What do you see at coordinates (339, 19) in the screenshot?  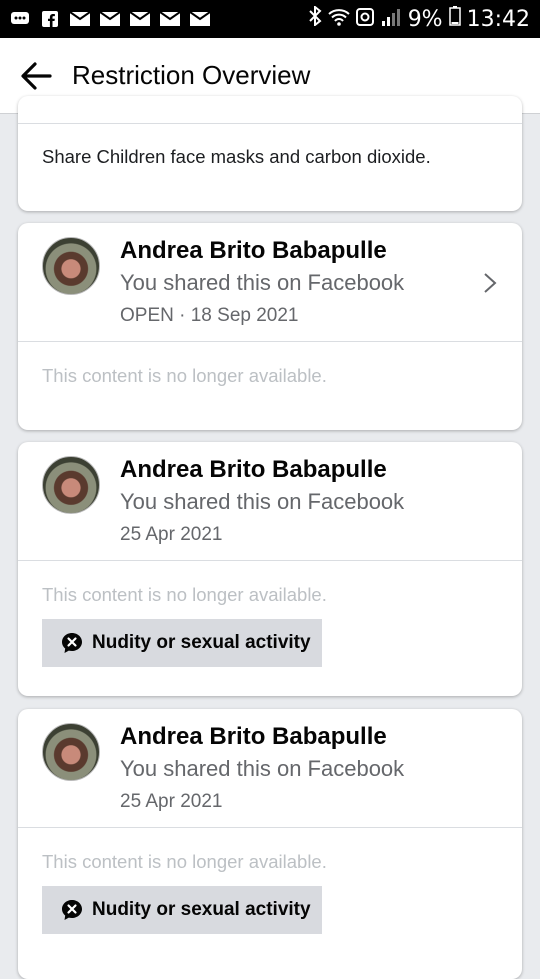 I see `wifi-icon` at bounding box center [339, 19].